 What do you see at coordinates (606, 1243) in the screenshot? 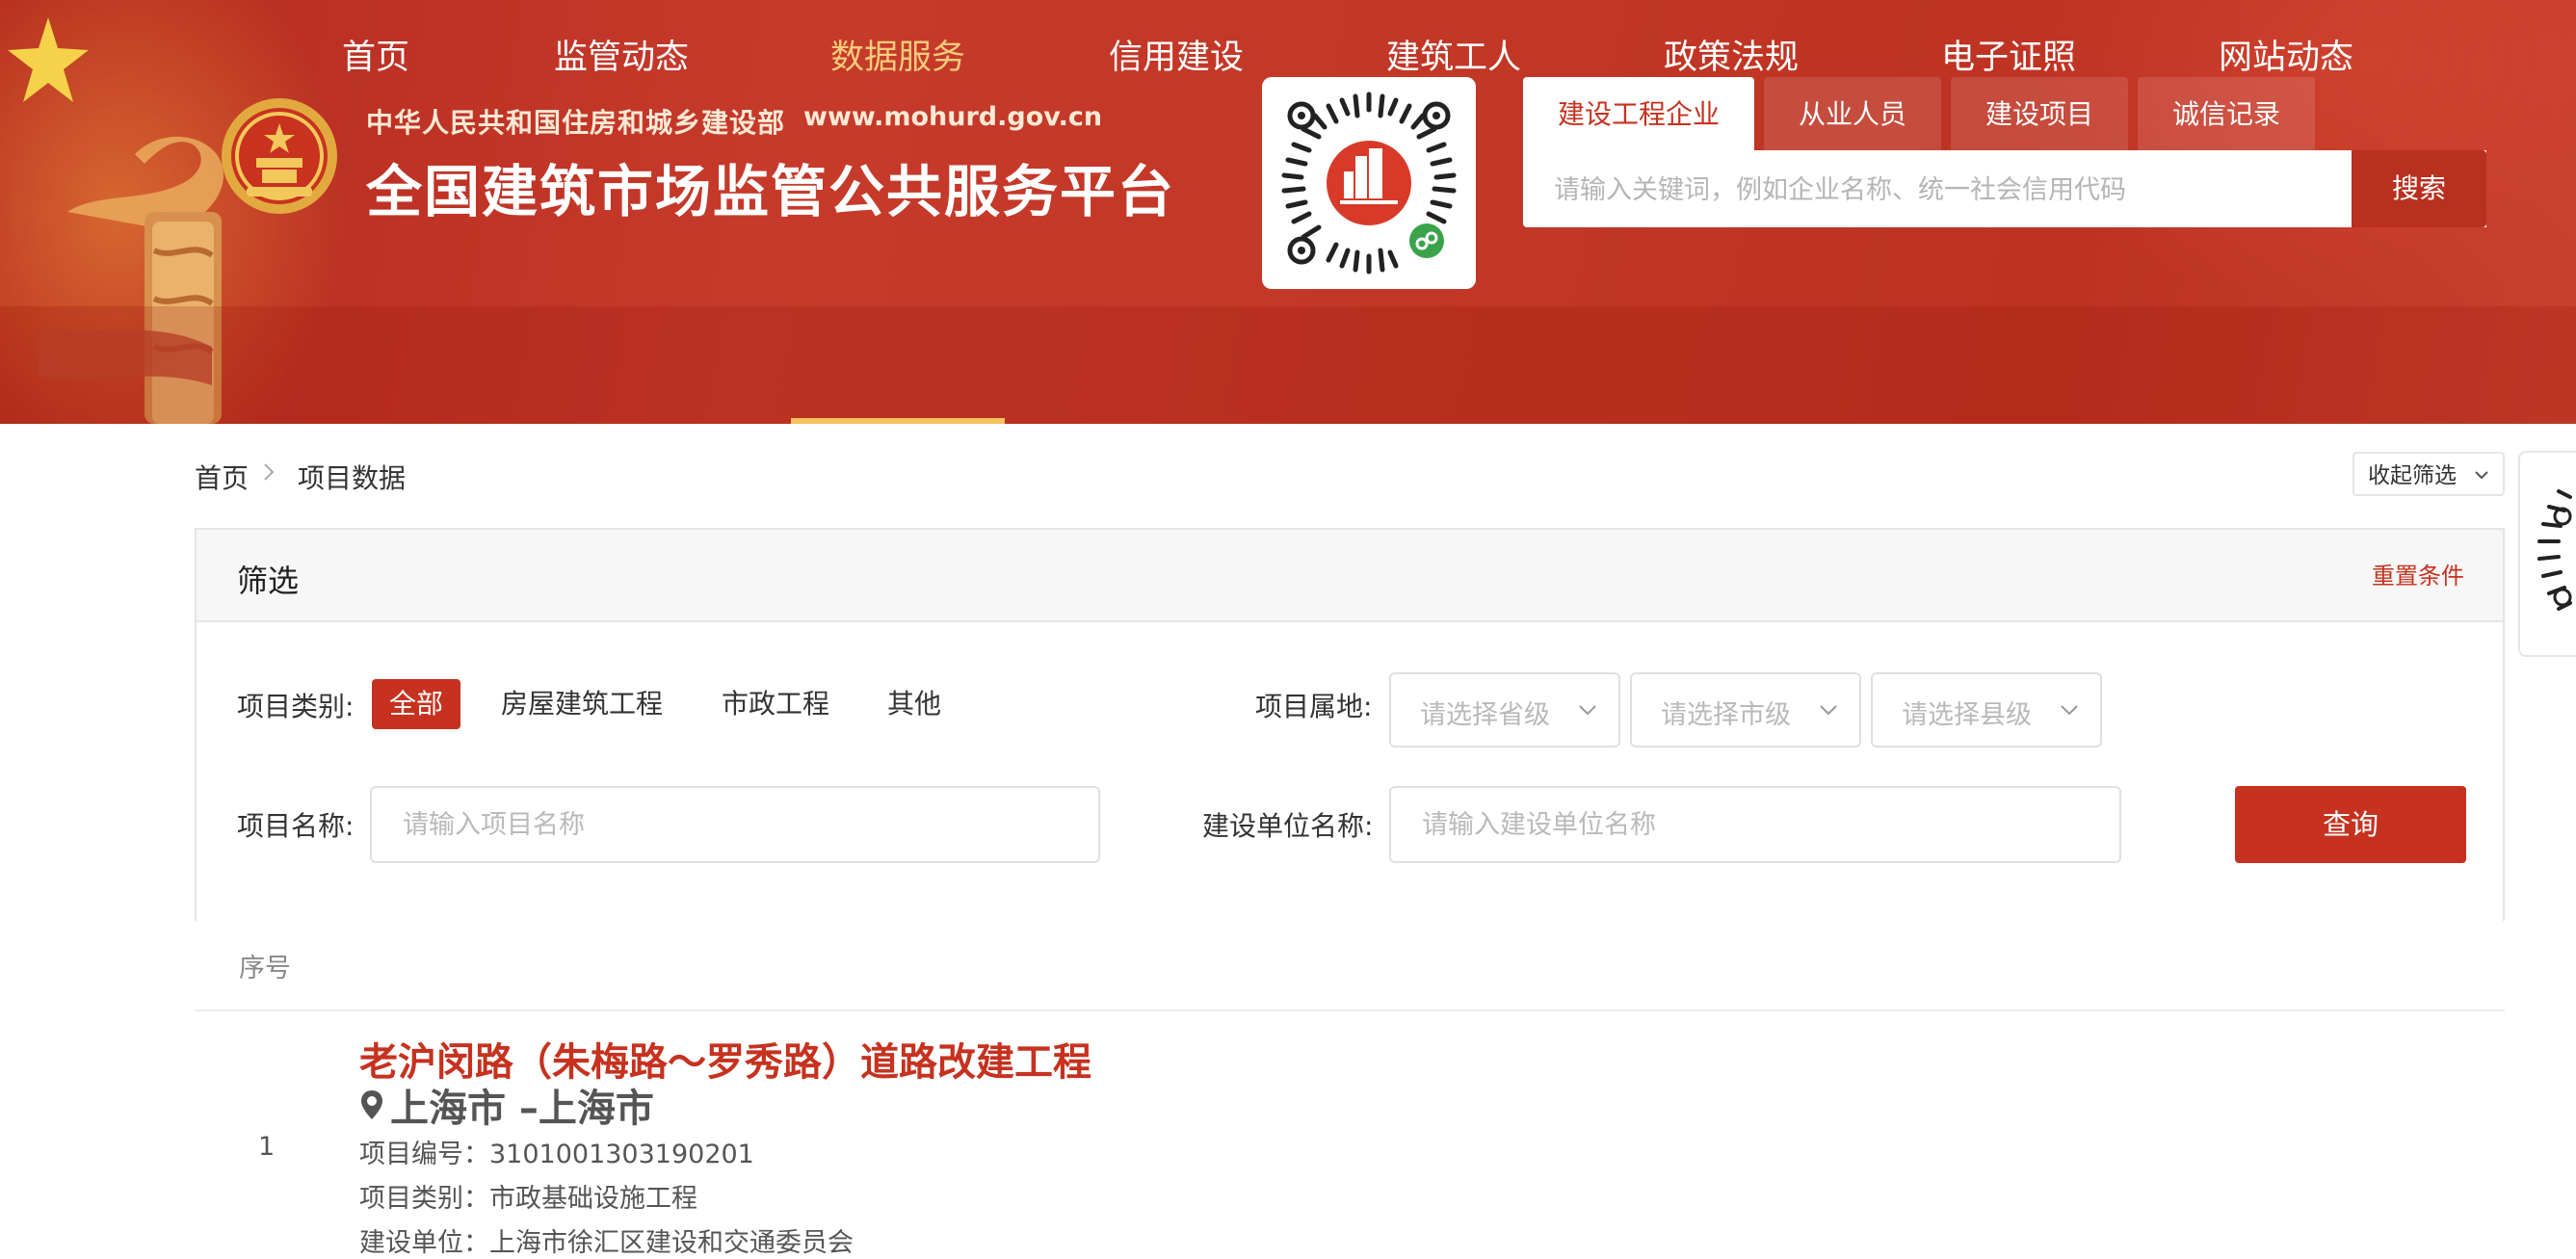
I see `project-builder: 建设单位：上海市徐汇区建设和交通委员会` at bounding box center [606, 1243].